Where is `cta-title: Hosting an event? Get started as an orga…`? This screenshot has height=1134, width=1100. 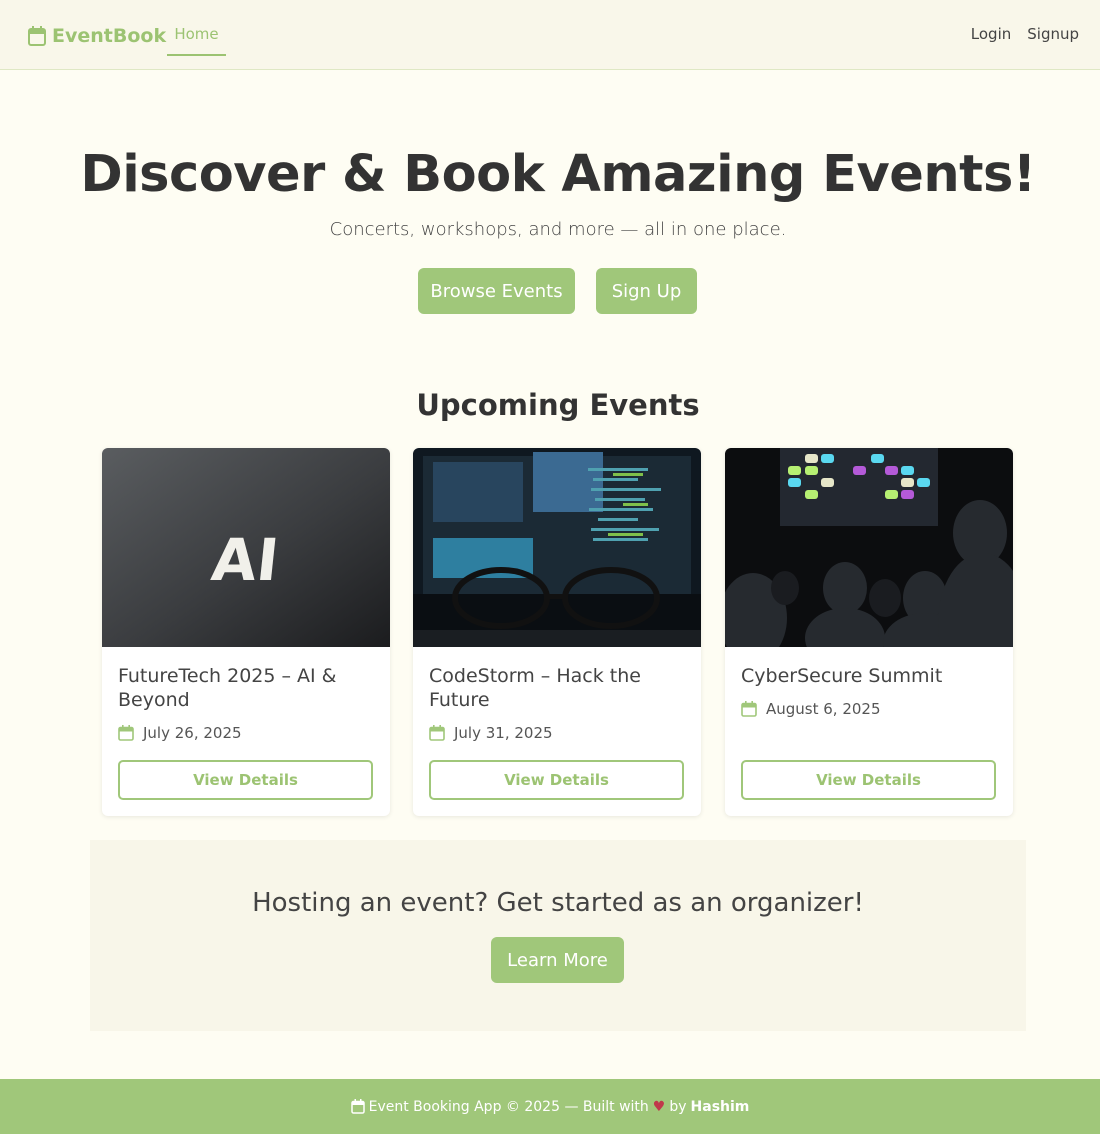 cta-title: Hosting an event? Get started as an orga… is located at coordinates (558, 903).